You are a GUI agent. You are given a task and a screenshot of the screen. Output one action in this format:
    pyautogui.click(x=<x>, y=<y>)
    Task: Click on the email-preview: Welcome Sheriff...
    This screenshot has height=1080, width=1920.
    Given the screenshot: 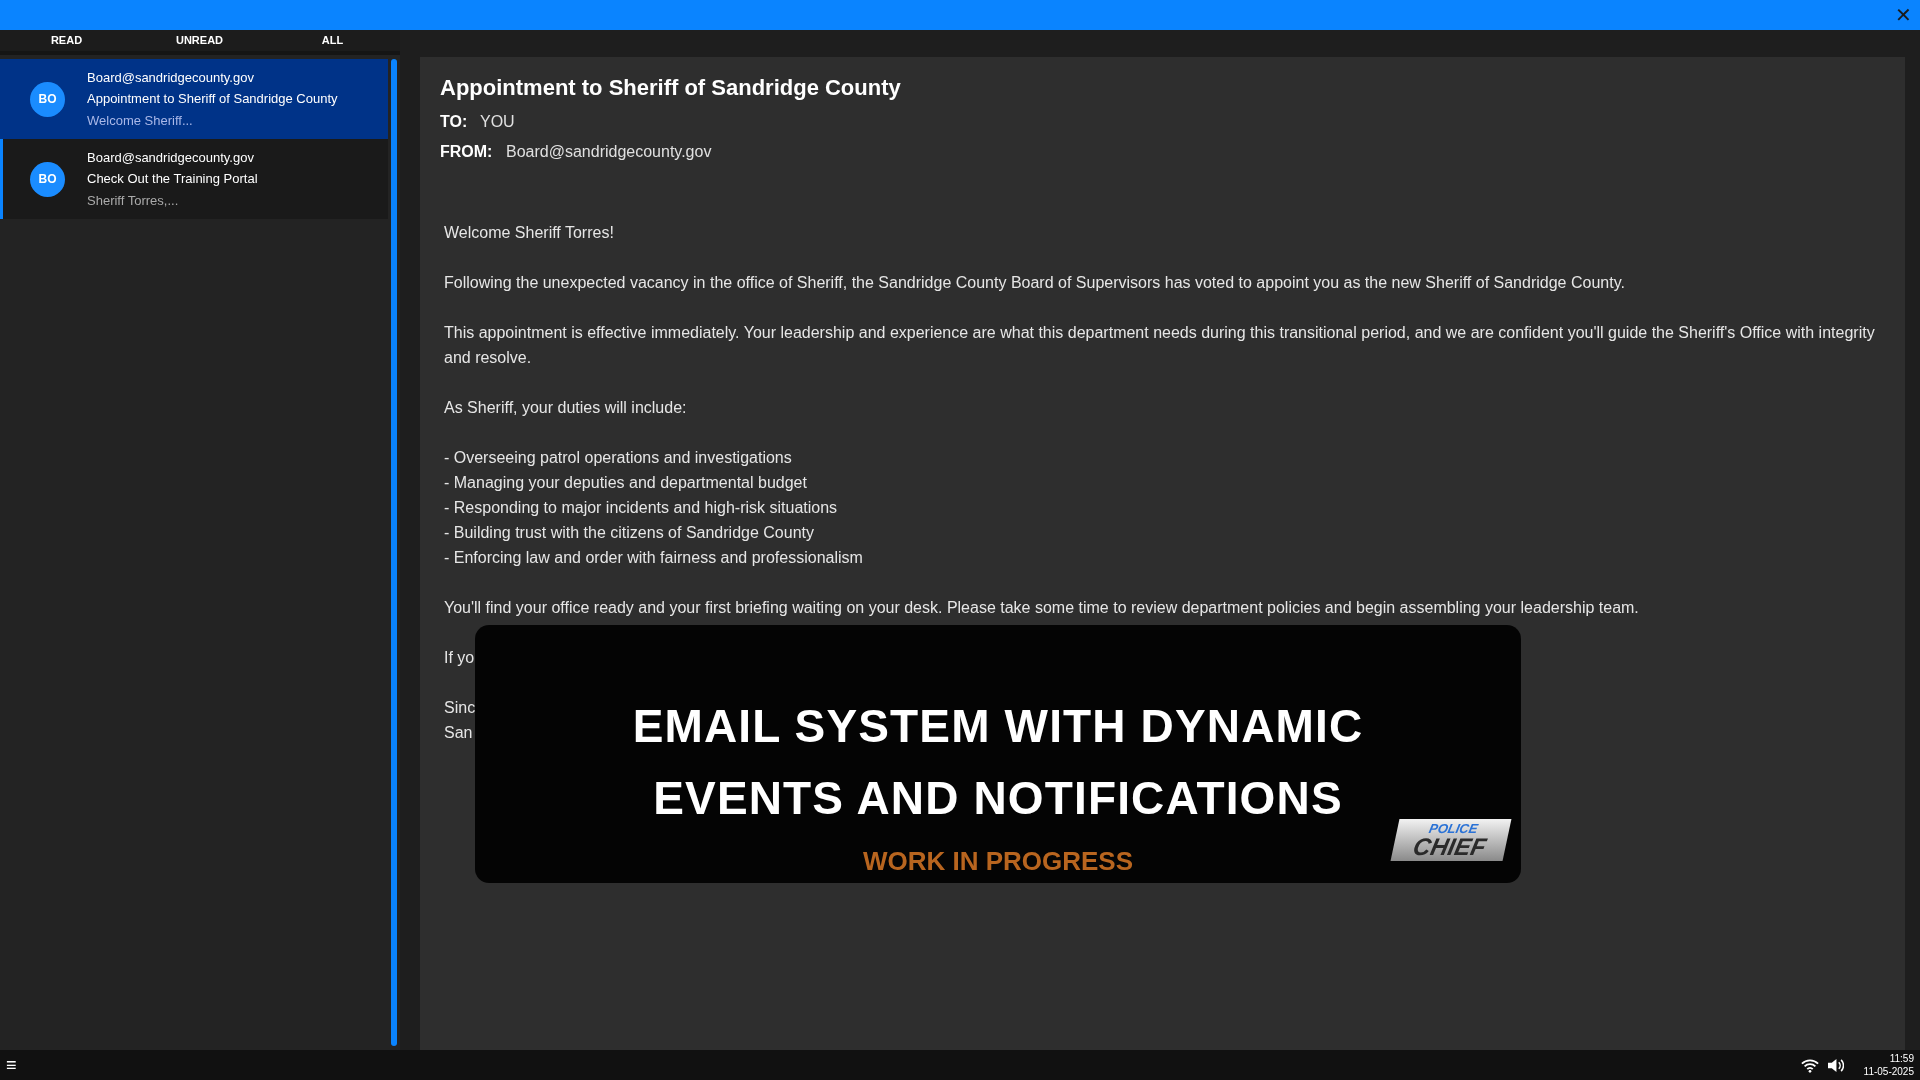 What is the action you would take?
    pyautogui.click(x=140, y=120)
    